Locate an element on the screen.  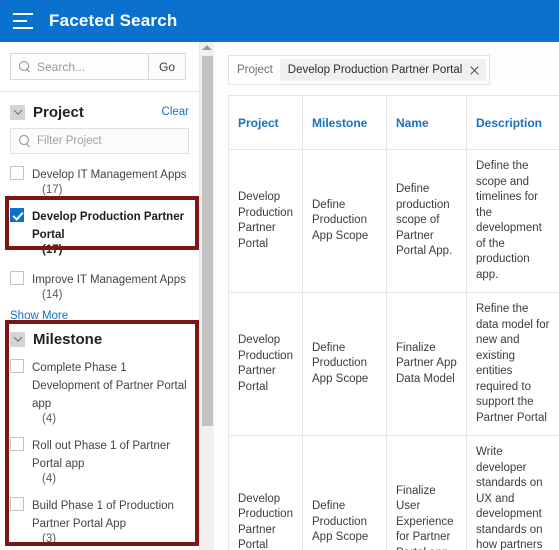
facet-option-label: Develop IT Management Apps is located at coordinates (109, 175).